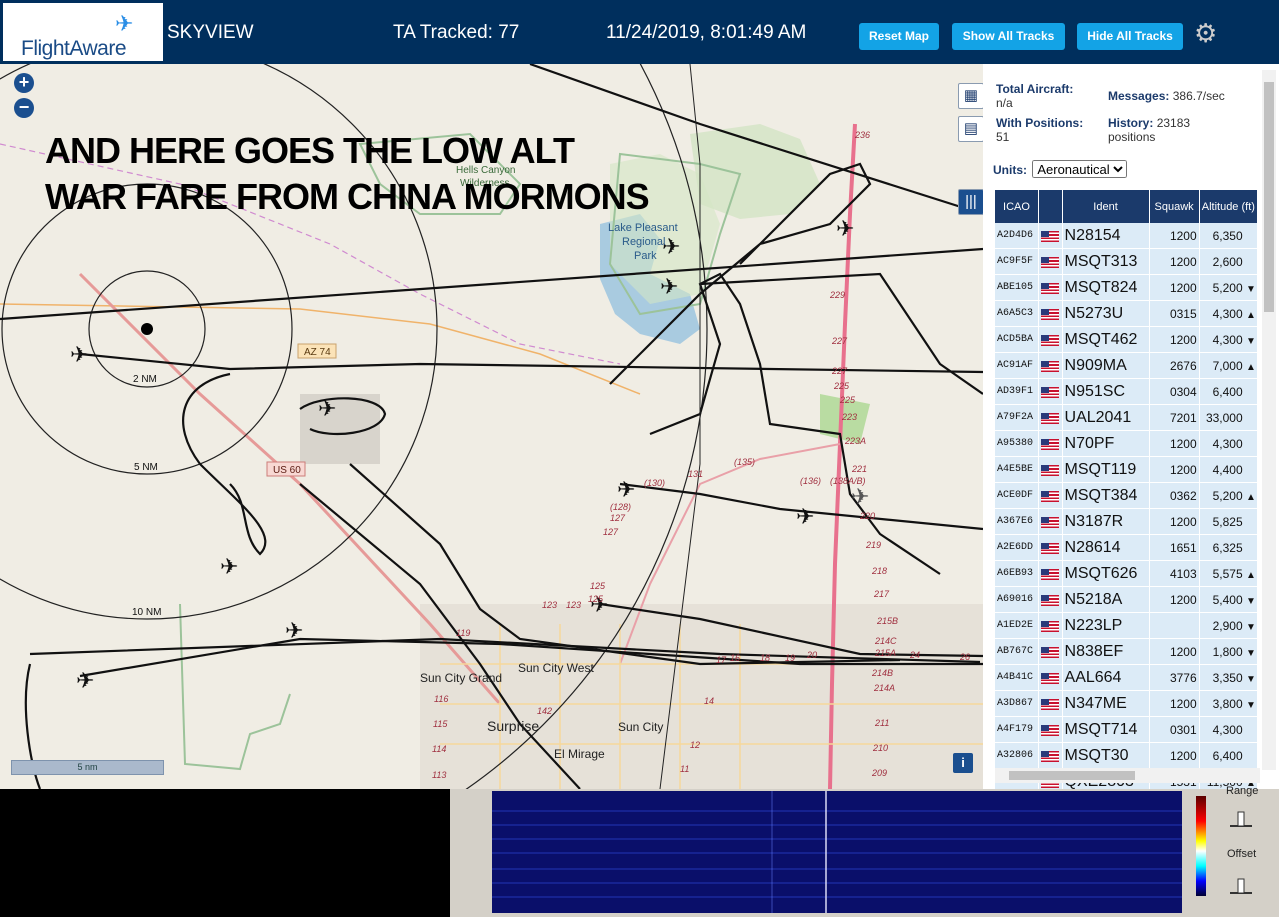 The width and height of the screenshot is (1279, 917). Describe the element at coordinates (1105, 496) in the screenshot. I see `row-ident: MSQT384` at that location.